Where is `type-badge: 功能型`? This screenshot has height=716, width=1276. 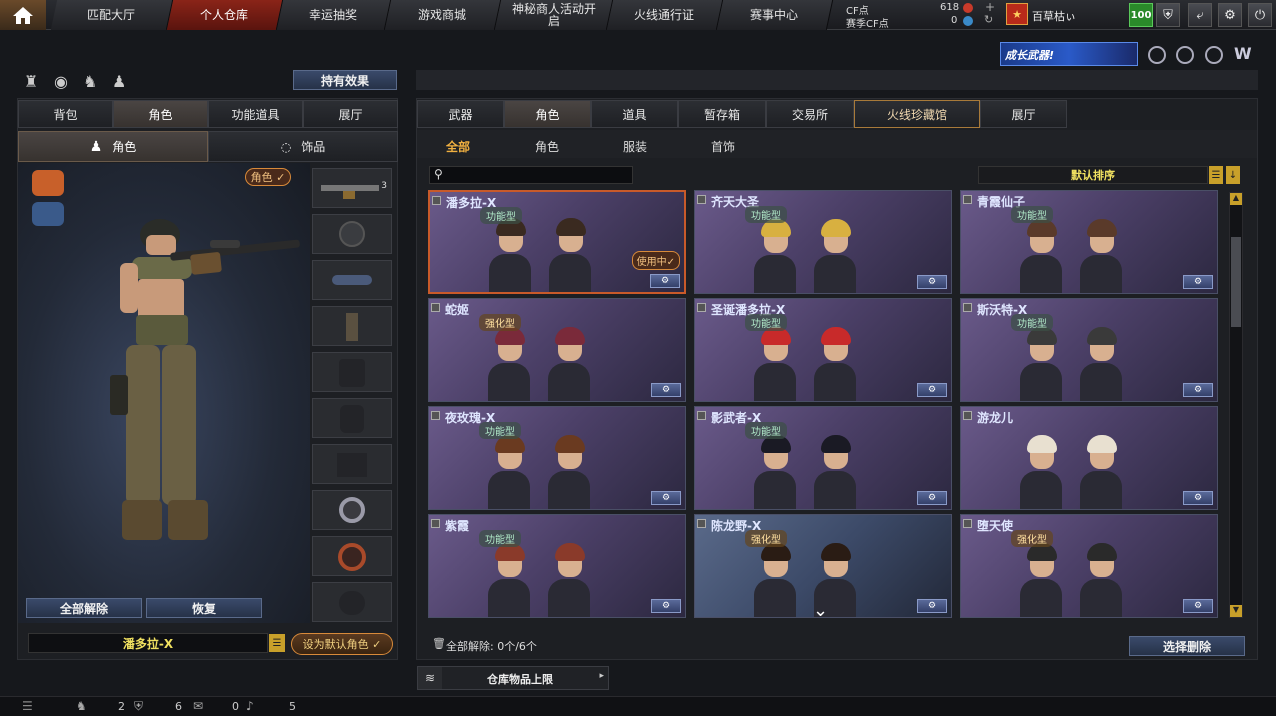 type-badge: 功能型 is located at coordinates (766, 214).